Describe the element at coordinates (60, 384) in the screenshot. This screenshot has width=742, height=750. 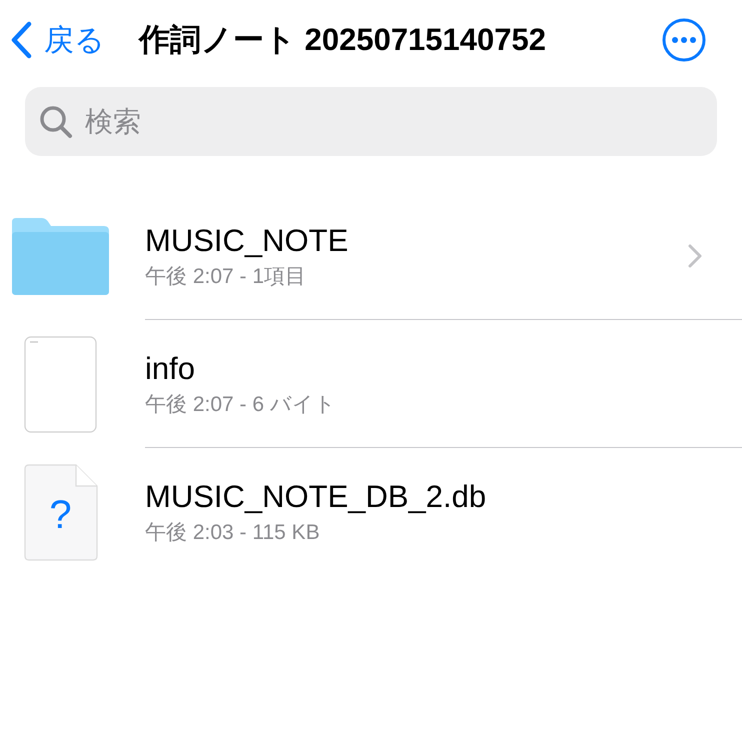
I see `document-icon` at that location.